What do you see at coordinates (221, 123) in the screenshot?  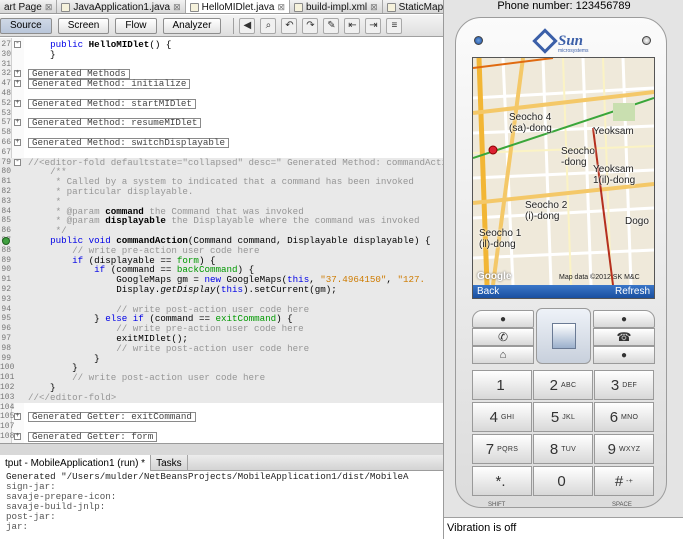 I see `code-line: 57 + Generated Method: resumeMIDlet` at bounding box center [221, 123].